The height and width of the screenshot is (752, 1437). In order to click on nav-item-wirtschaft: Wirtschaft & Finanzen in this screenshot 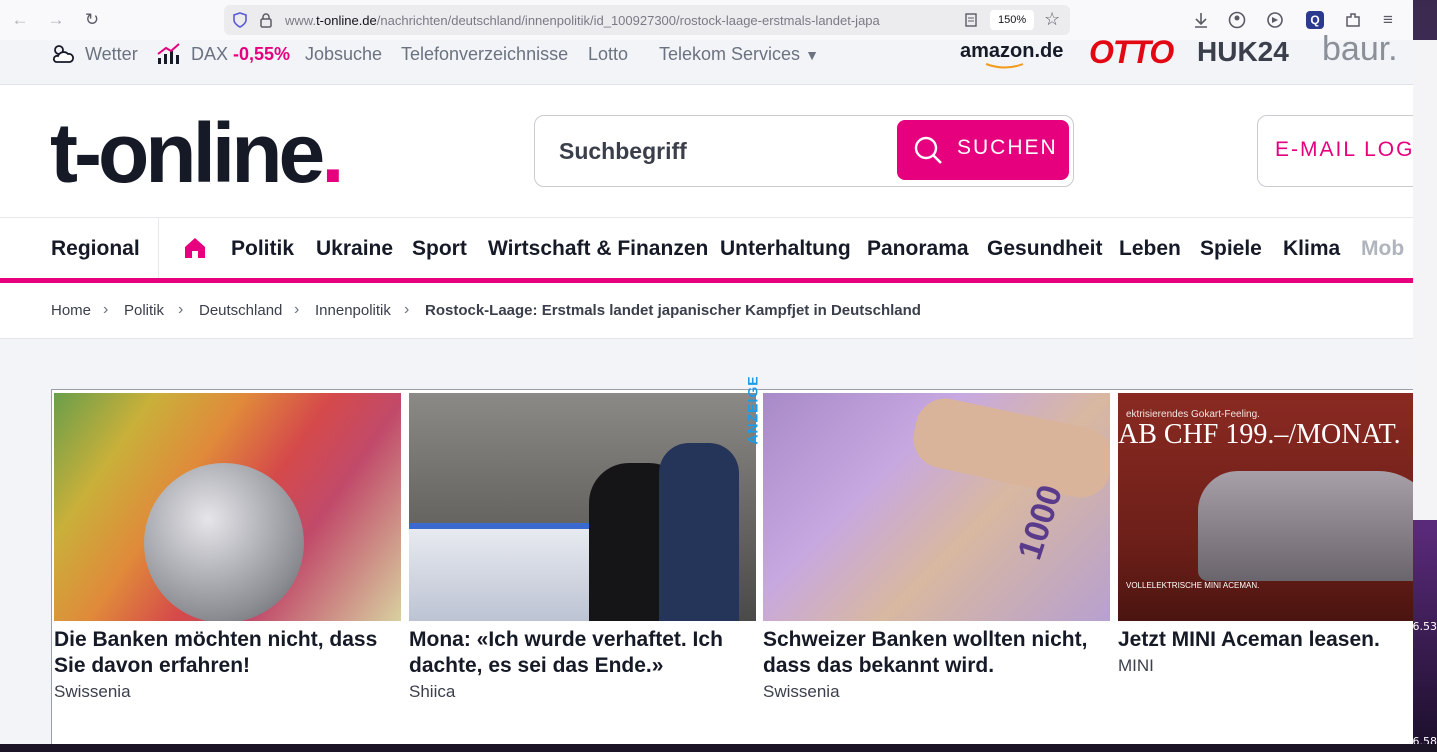, I will do `click(598, 249)`.